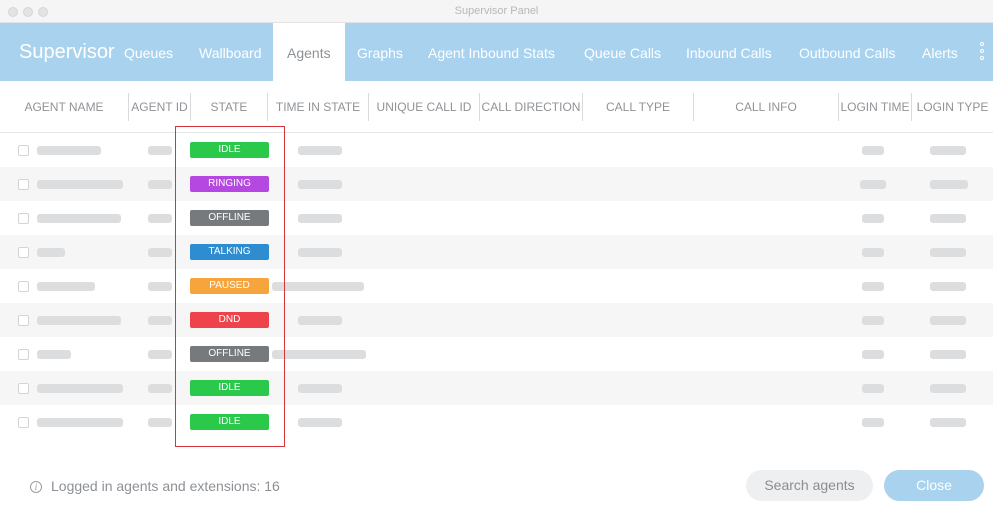 This screenshot has height=525, width=993. I want to click on brand-title: Supervisor, so click(67, 52).